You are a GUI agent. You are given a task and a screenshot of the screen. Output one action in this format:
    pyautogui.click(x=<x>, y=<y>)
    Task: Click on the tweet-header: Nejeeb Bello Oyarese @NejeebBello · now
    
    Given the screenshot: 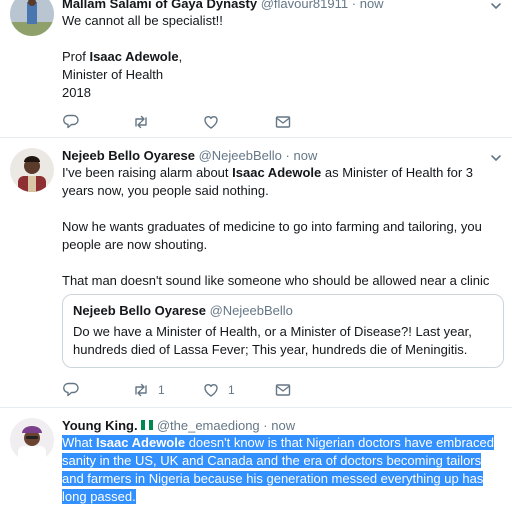 What is the action you would take?
    pyautogui.click(x=189, y=156)
    